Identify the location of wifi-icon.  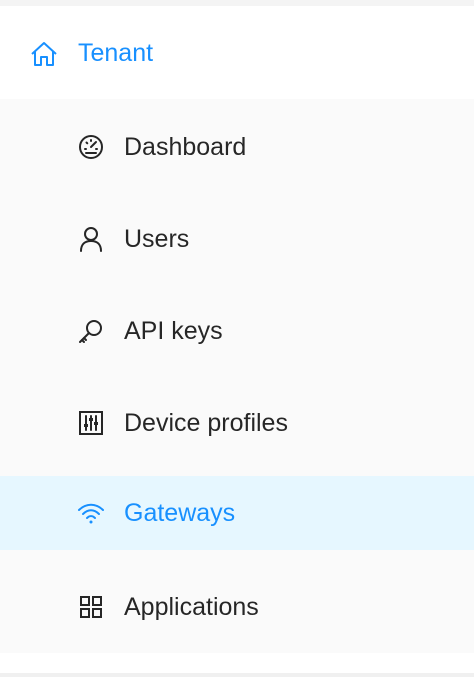
(91, 513).